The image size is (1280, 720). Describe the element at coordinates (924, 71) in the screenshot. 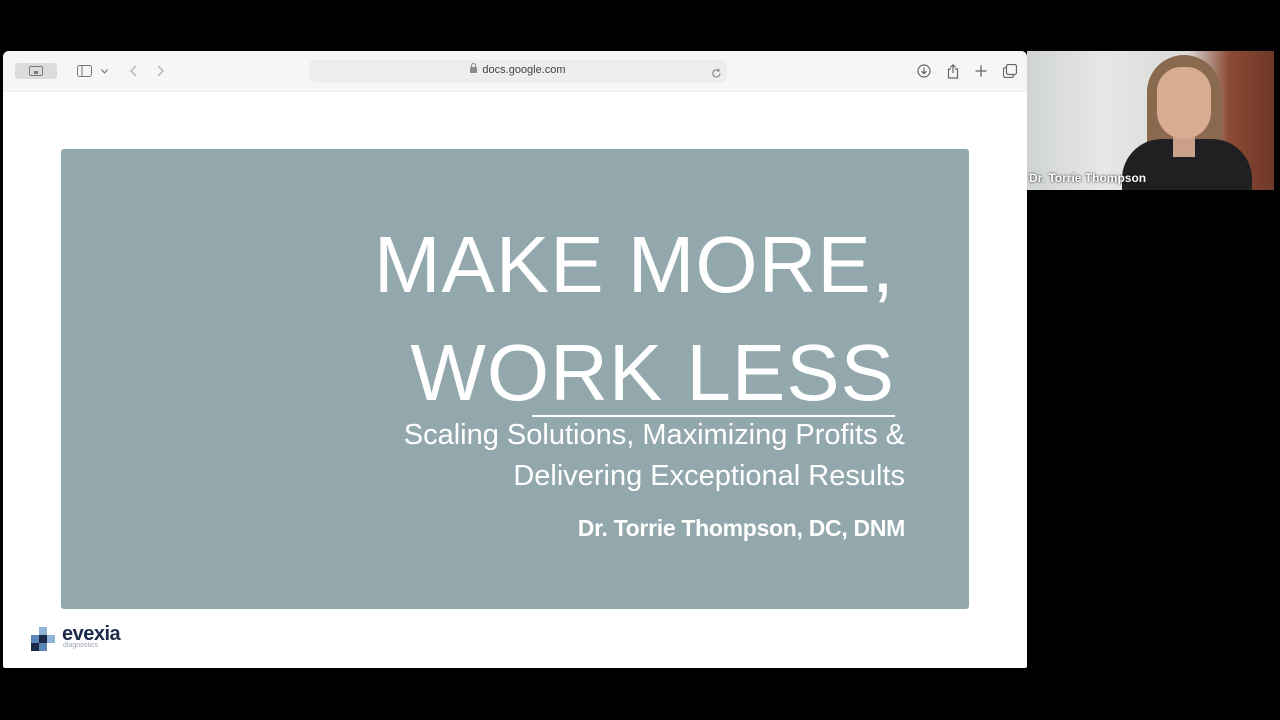

I see `download-icon` at that location.